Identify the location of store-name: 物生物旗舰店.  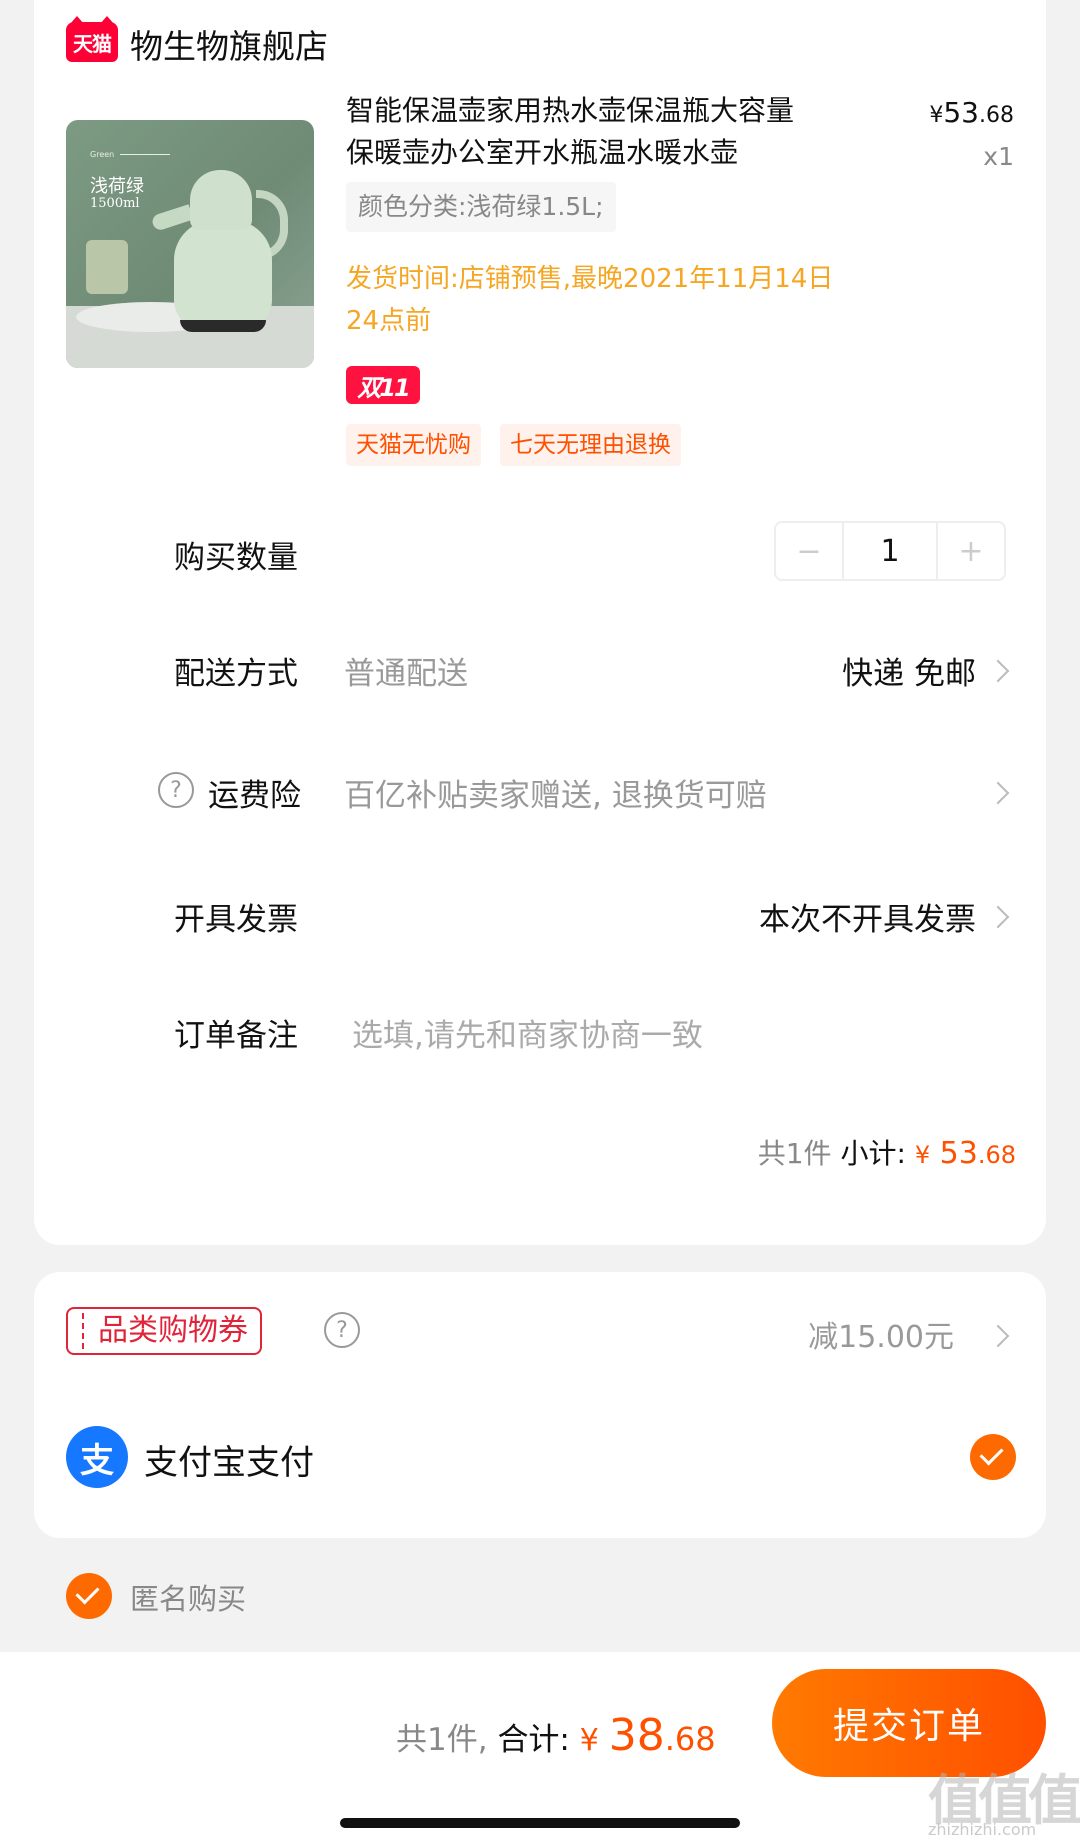
(229, 44).